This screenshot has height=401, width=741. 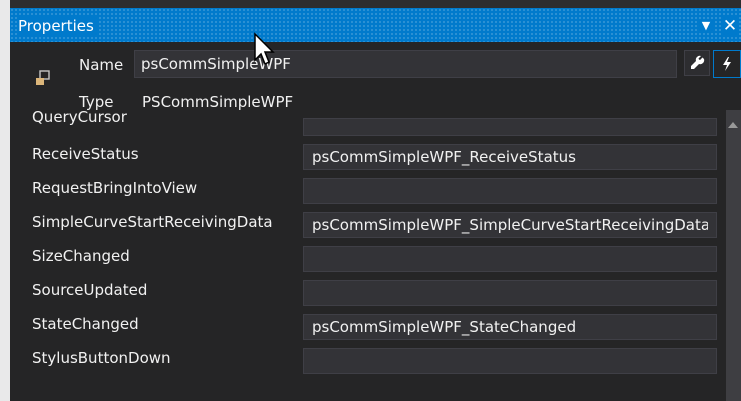 What do you see at coordinates (152, 222) in the screenshot?
I see `event-name: SimpleCurveStartReceivingData` at bounding box center [152, 222].